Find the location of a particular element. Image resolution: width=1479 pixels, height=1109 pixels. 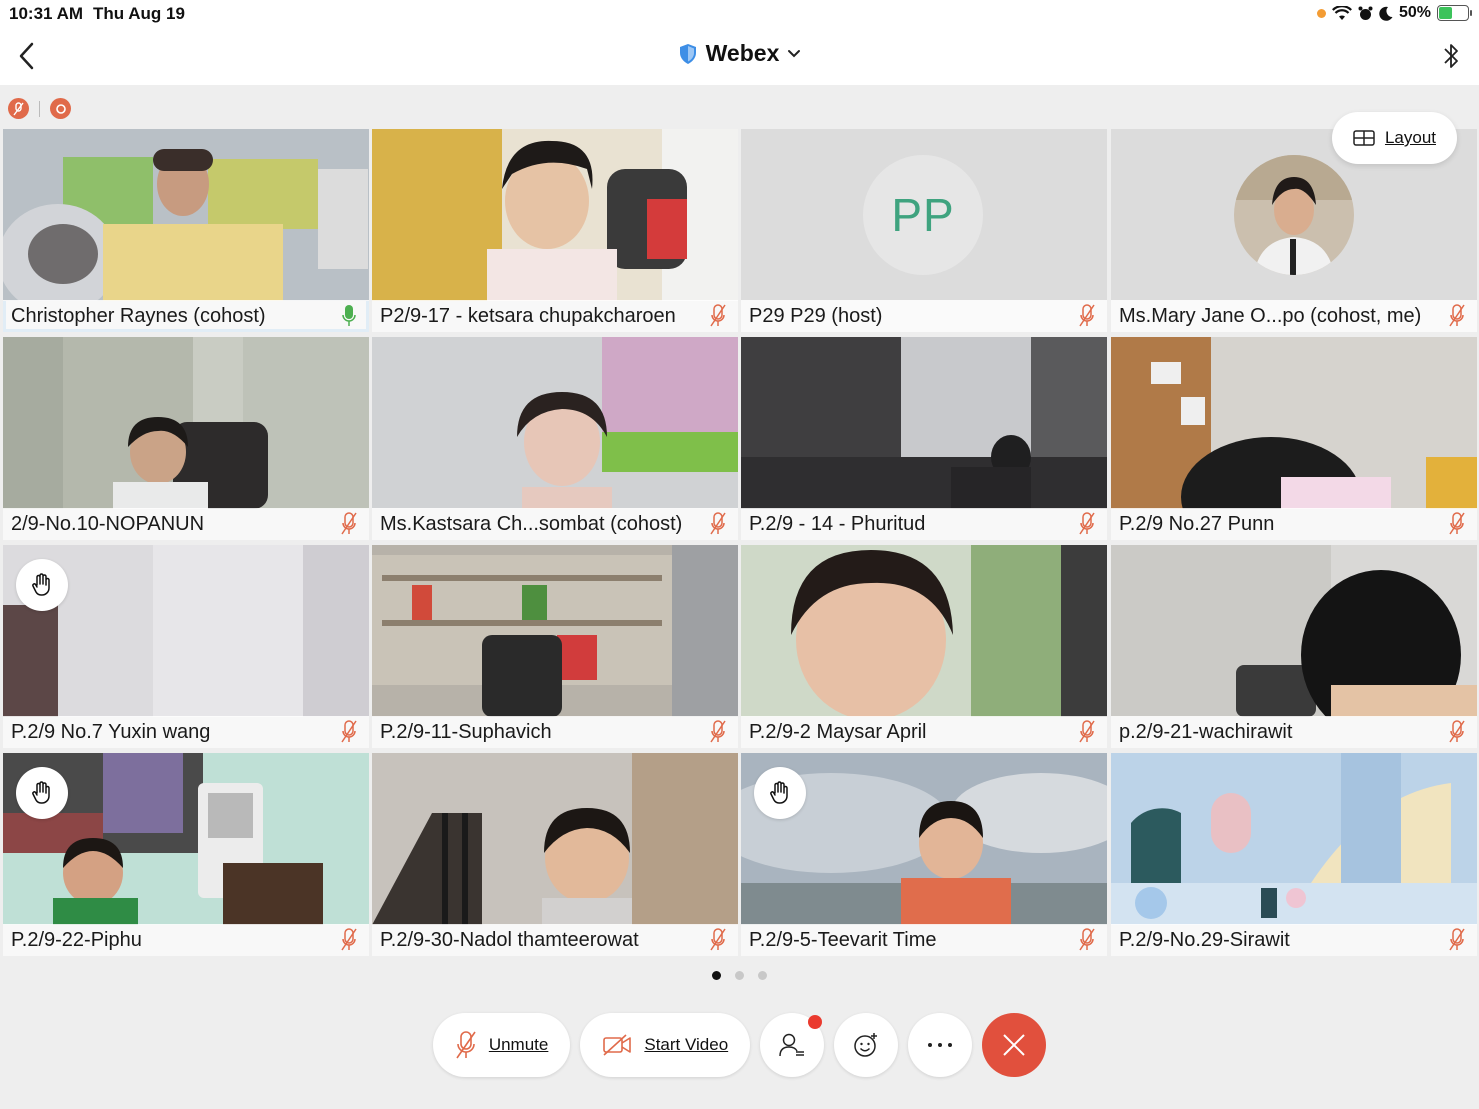

more-icon is located at coordinates (940, 1045).